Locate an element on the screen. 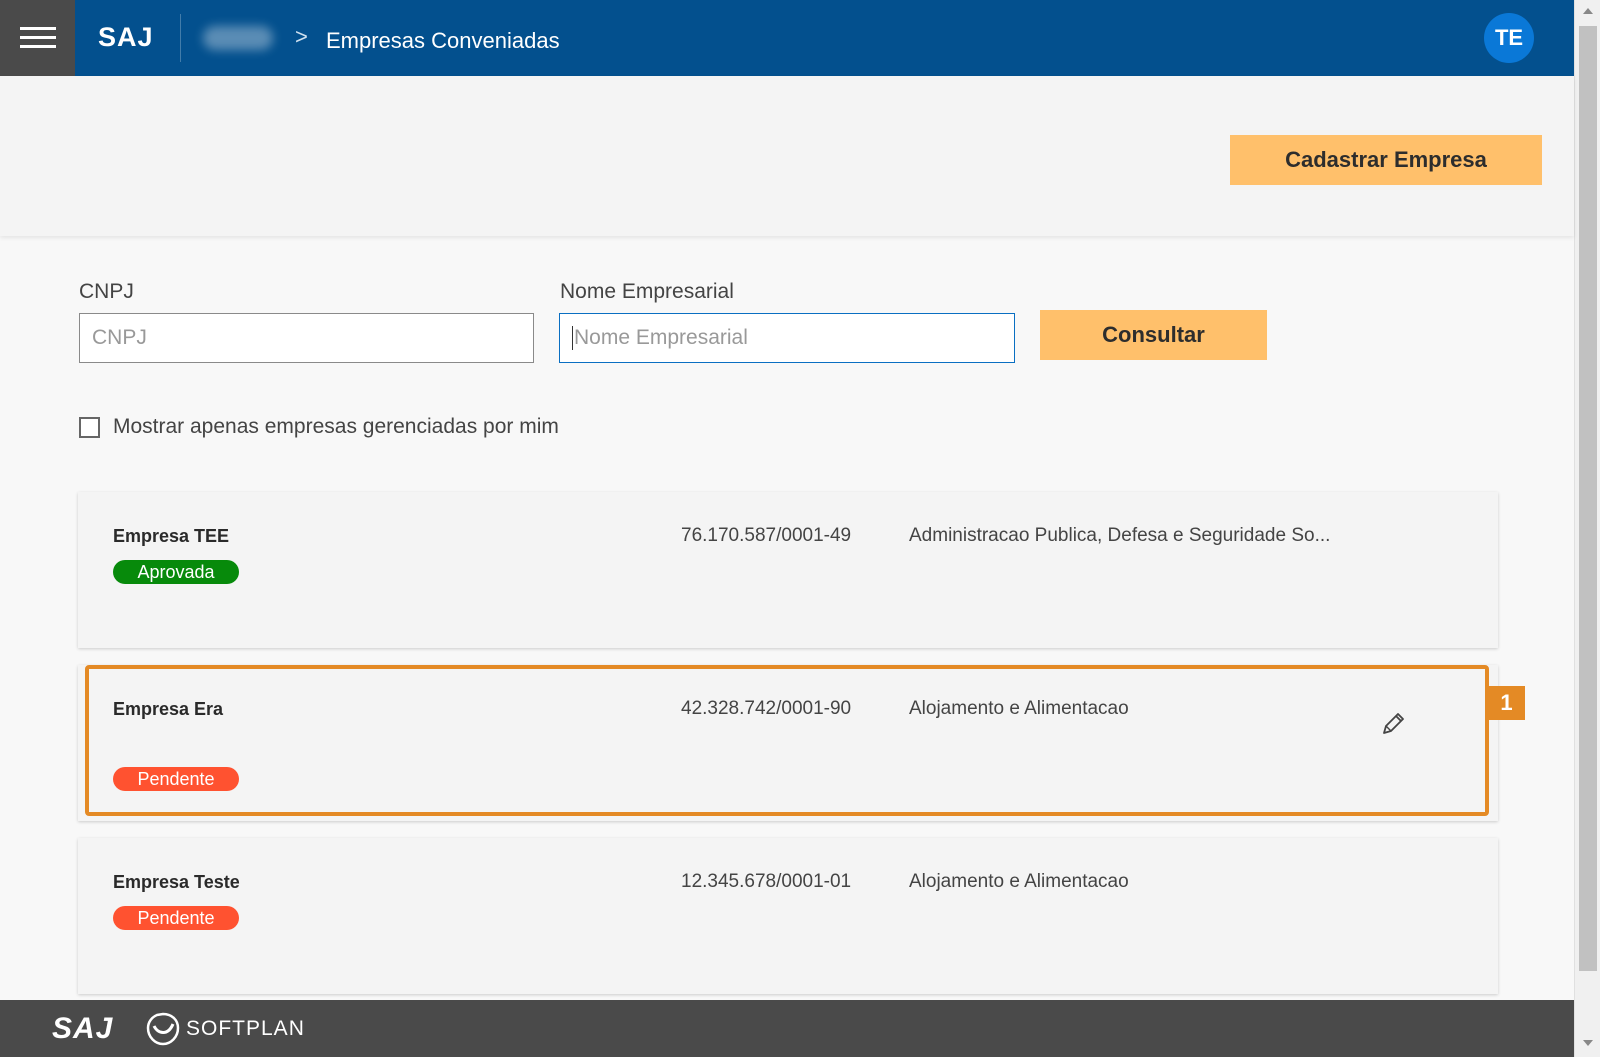 The width and height of the screenshot is (1600, 1057). annotation-step-badge: 1 is located at coordinates (1506, 703).